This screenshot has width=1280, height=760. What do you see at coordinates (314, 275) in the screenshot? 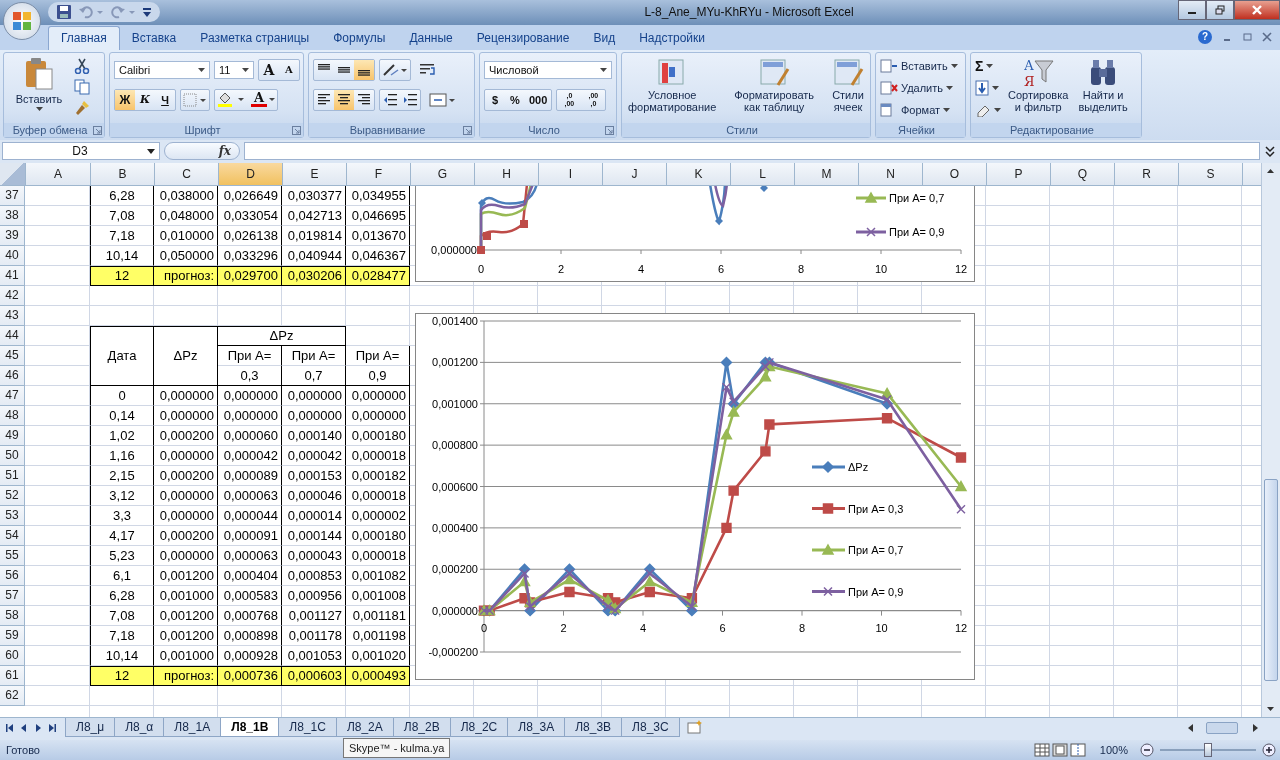
I see `table-cell: 0,030206` at bounding box center [314, 275].